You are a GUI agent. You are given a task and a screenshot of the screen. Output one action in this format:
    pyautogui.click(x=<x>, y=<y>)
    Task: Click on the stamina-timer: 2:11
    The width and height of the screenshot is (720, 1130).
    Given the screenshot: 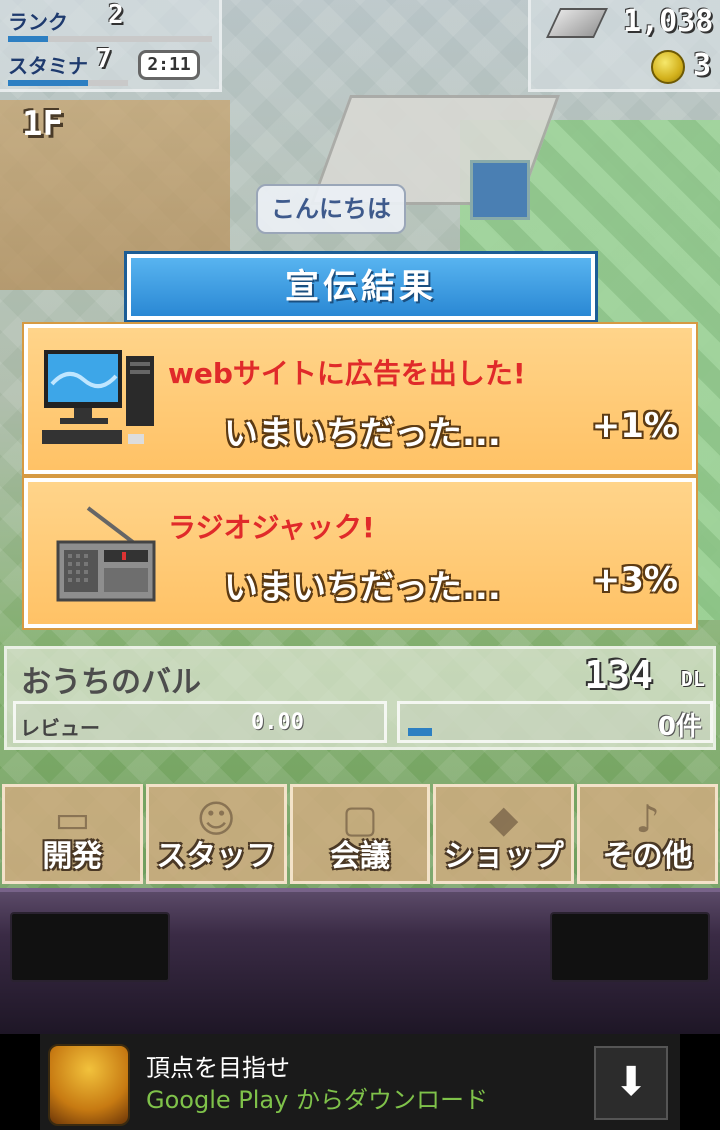 What is the action you would take?
    pyautogui.click(x=169, y=65)
    